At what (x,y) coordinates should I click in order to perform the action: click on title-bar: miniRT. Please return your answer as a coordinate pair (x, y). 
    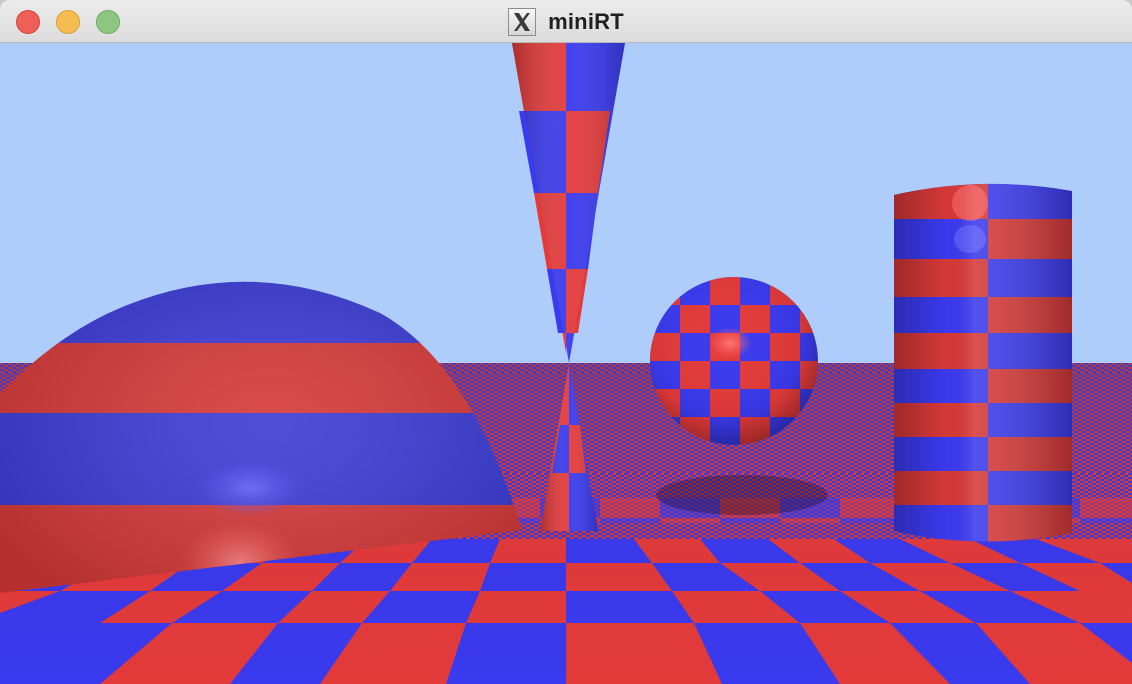
    Looking at the image, I should click on (566, 21).